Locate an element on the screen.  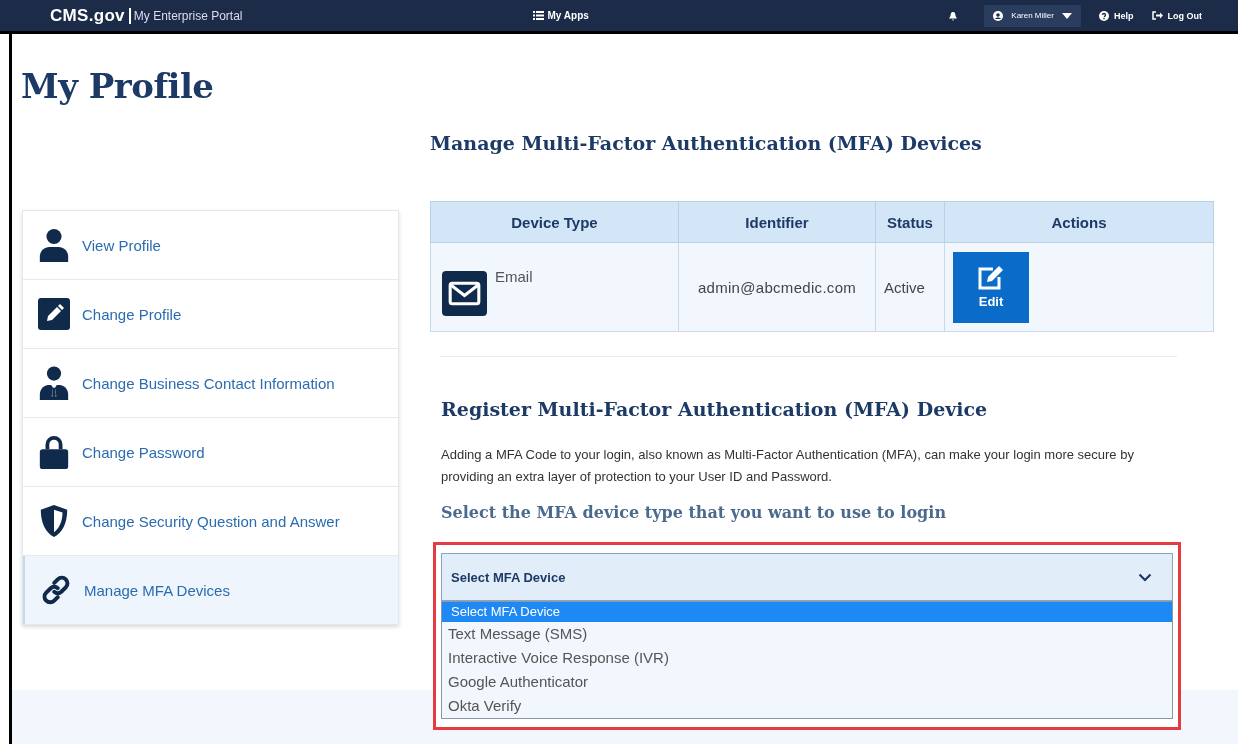
column-header: Actions is located at coordinates (1079, 222).